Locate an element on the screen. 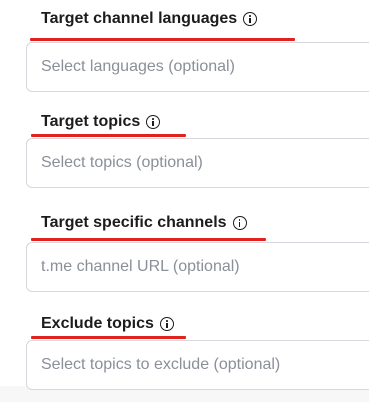 This screenshot has height=402, width=369. field-label-exclude-topics: Exclude topics is located at coordinates (107, 324).